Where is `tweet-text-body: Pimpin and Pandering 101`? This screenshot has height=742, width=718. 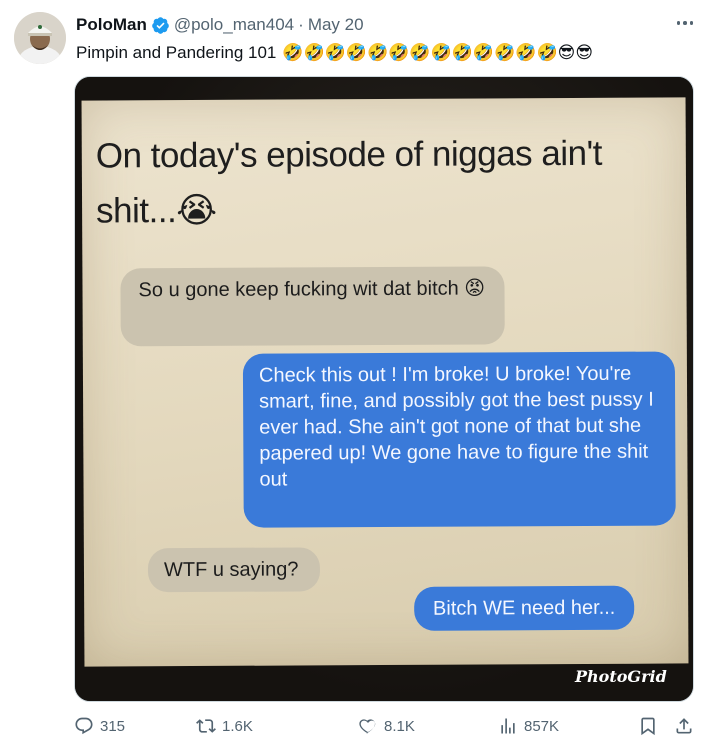 tweet-text-body: Pimpin and Pandering 101 is located at coordinates (176, 52).